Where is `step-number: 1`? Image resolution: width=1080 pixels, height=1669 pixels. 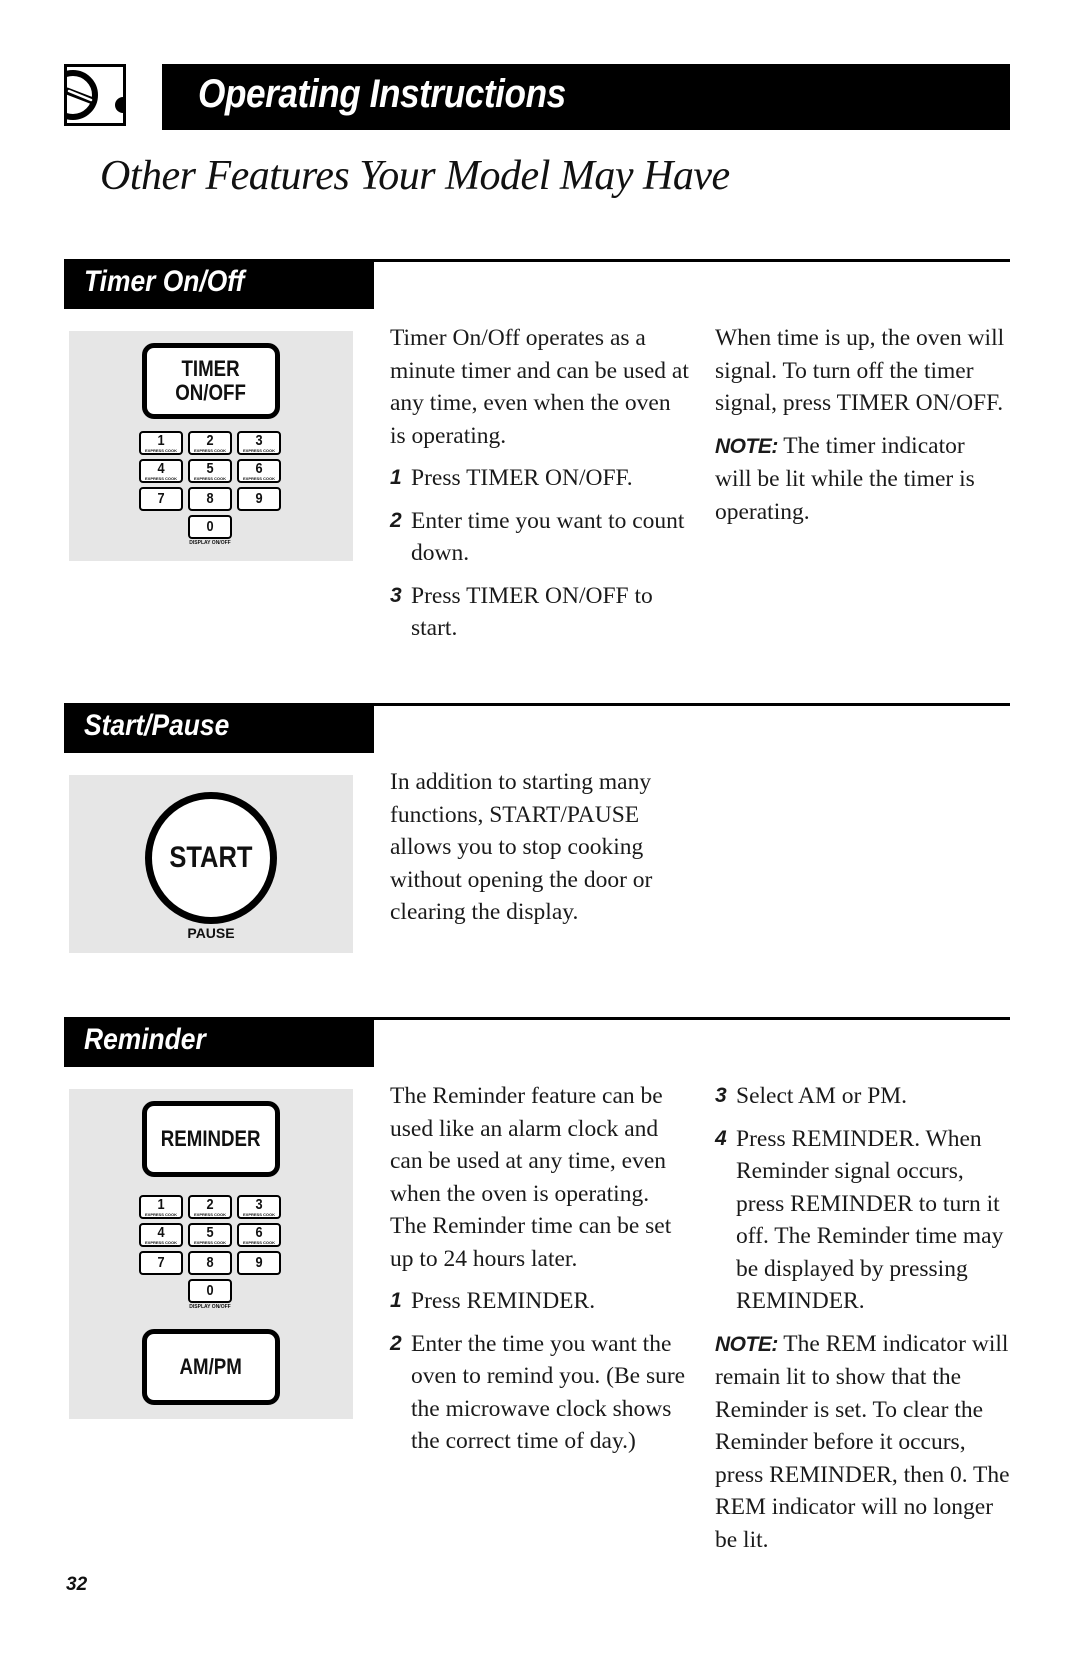 step-number: 1 is located at coordinates (396, 1300).